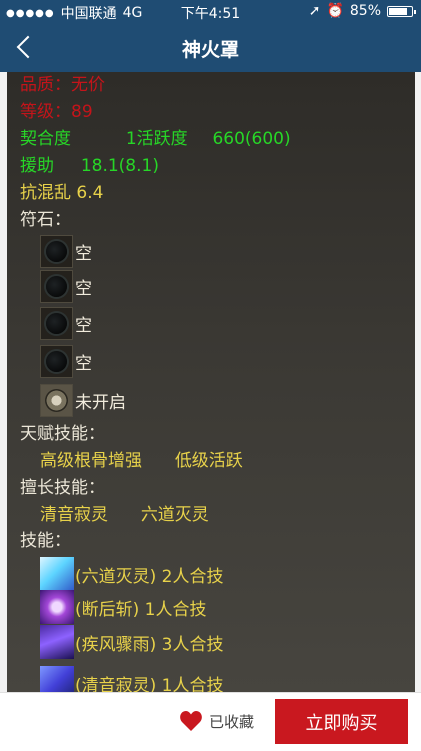  I want to click on fit-value: 1活跃度, so click(156, 139).